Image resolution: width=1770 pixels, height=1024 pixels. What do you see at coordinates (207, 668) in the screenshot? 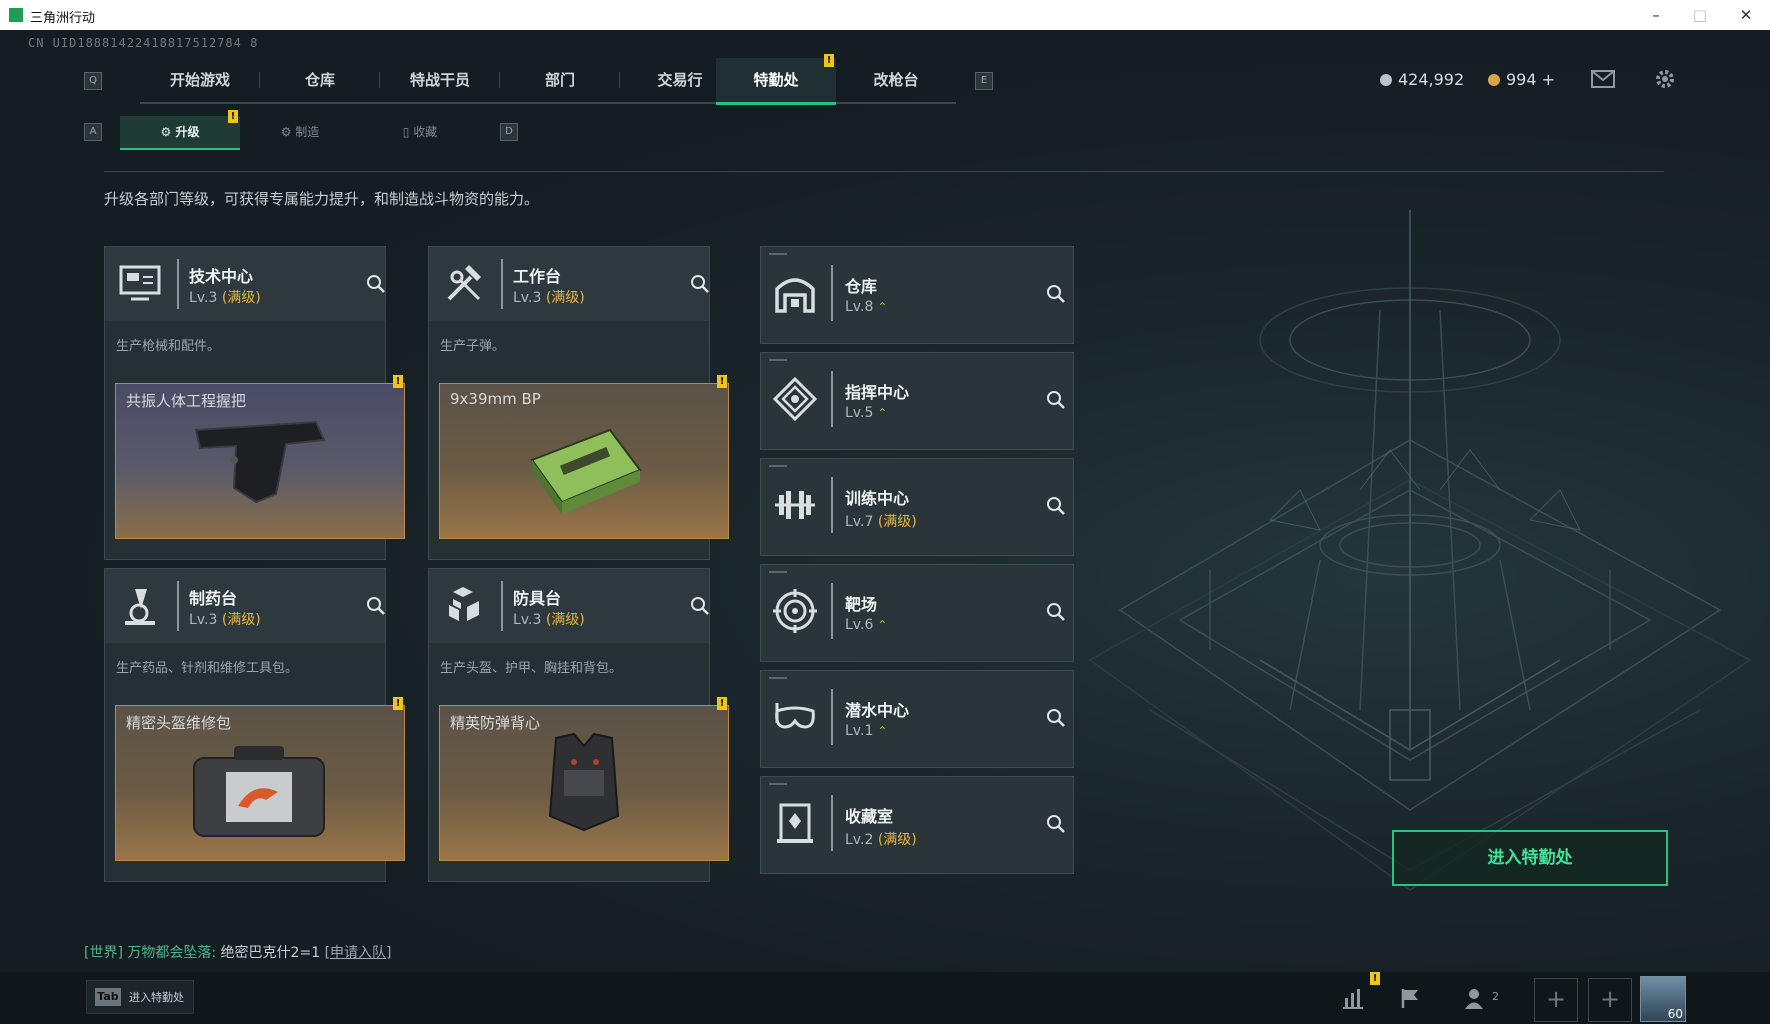
I see `card-description: 生产药品、针剂和维修工具包。` at bounding box center [207, 668].